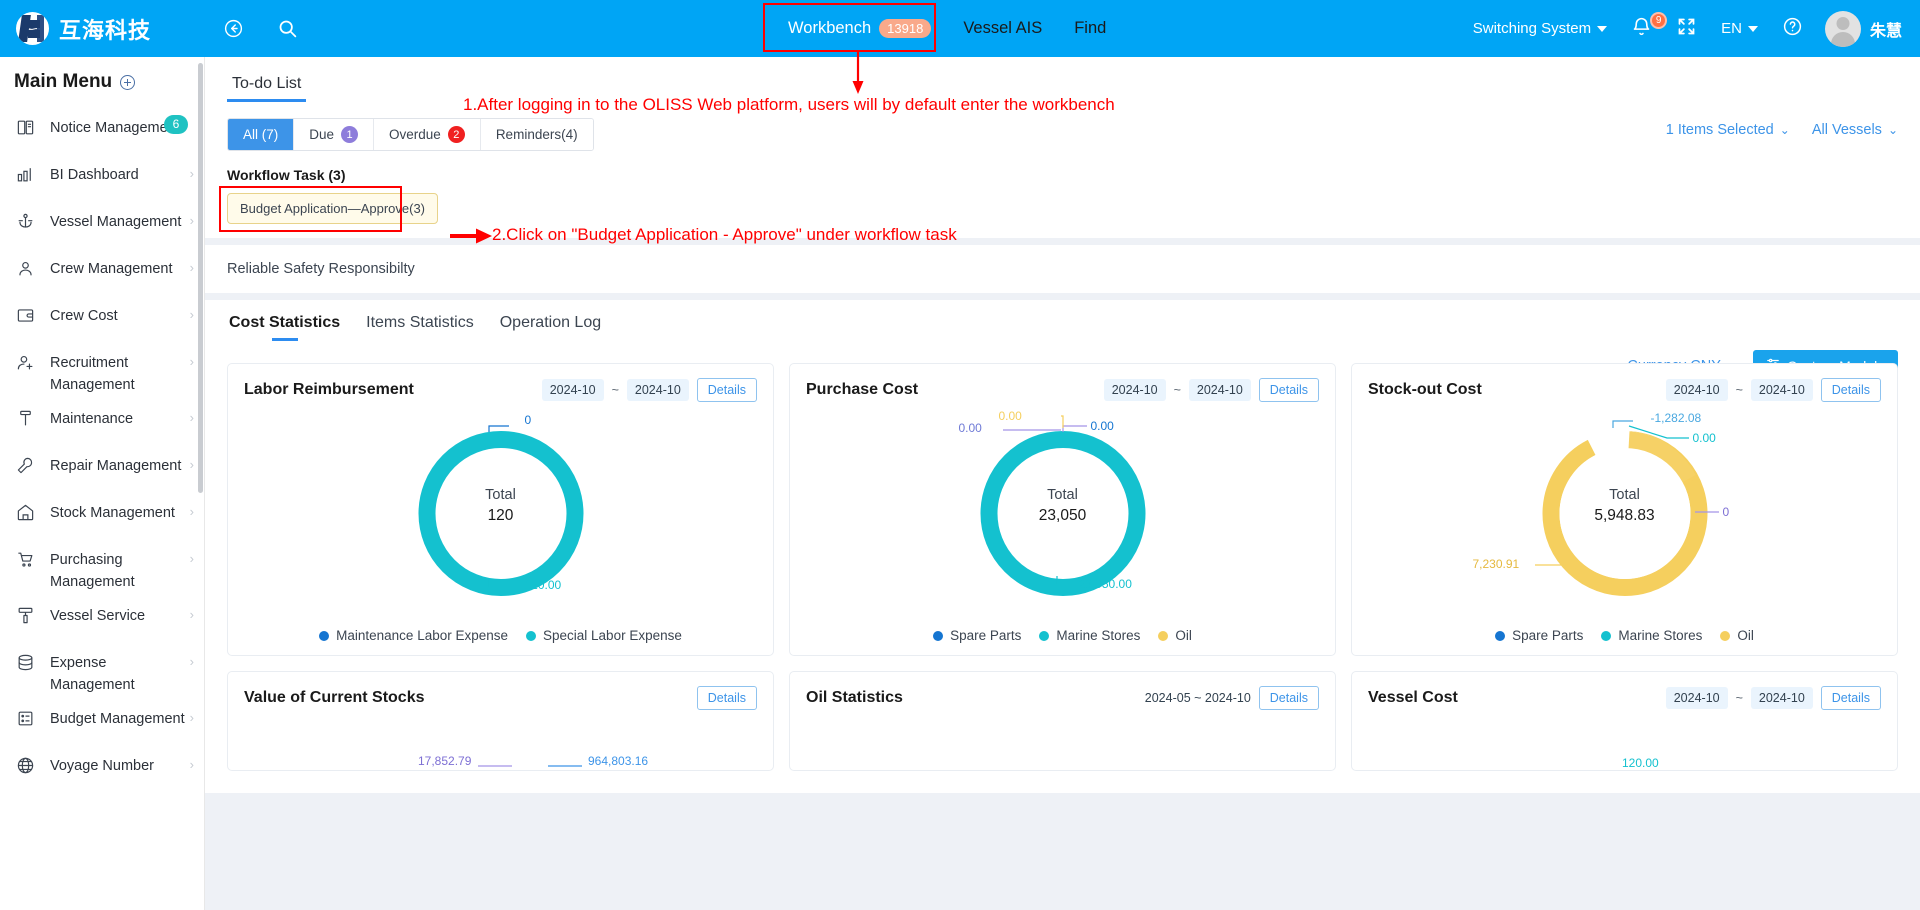  I want to click on plus-circle-icon, so click(128, 82).